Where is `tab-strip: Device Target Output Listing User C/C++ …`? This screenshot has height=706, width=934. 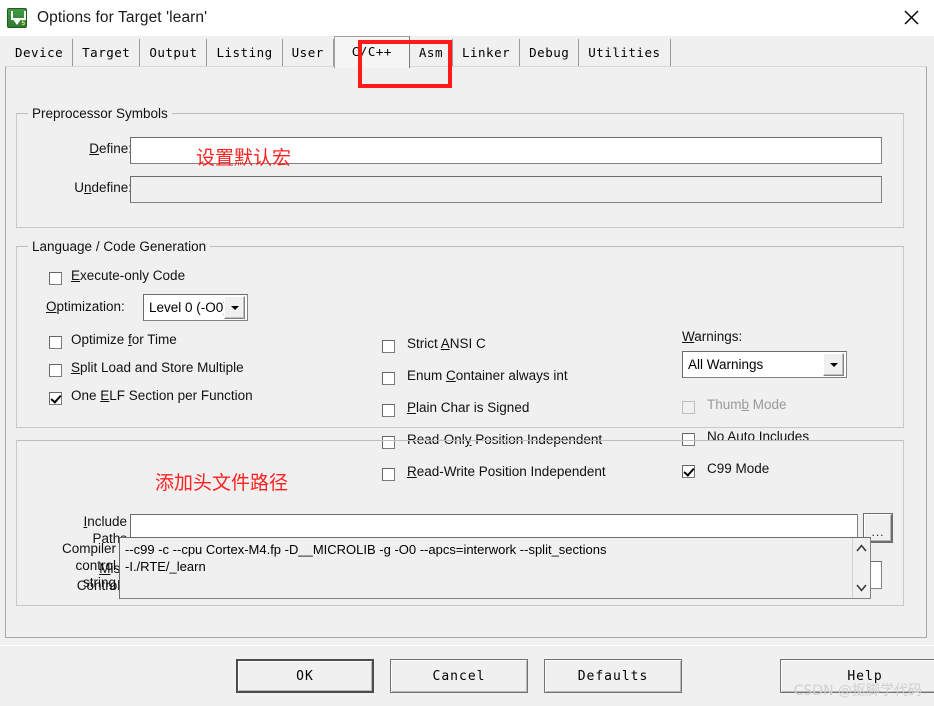 tab-strip: Device Target Output Listing User C/C++ … is located at coordinates (467, 52).